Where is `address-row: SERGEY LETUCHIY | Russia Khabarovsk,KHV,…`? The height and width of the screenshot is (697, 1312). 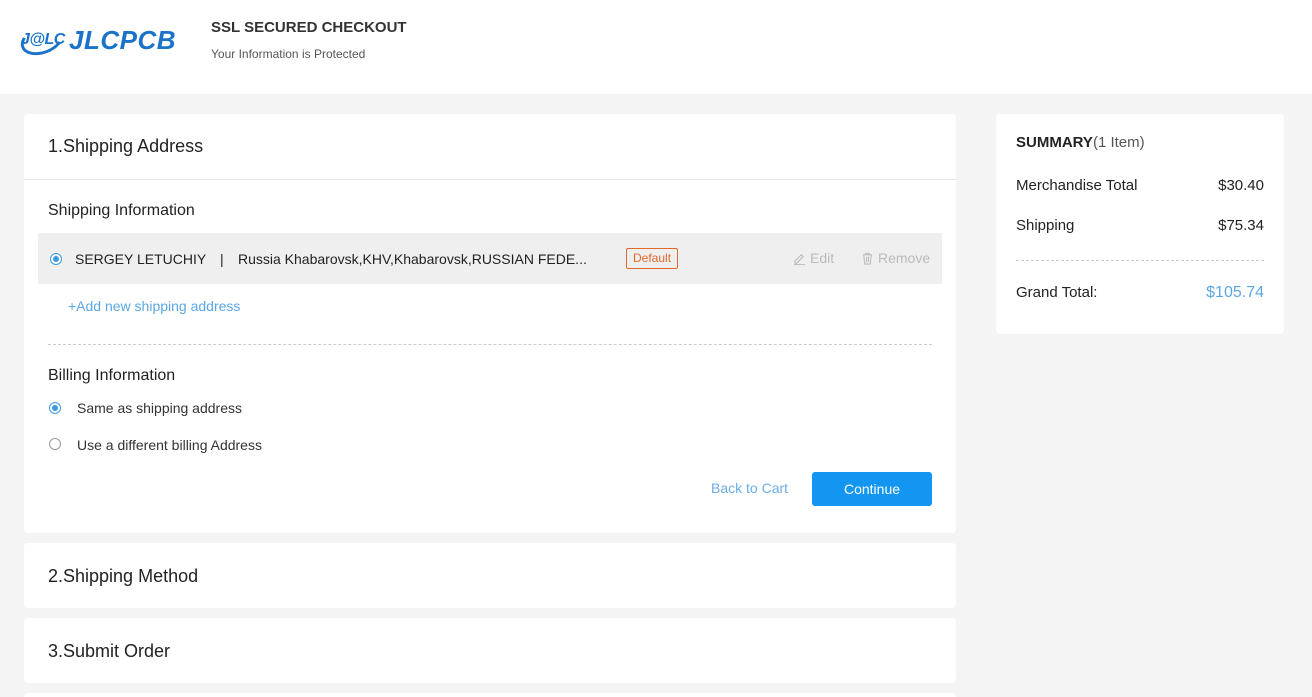 address-row: SERGEY LETUCHIY | Russia Khabarovsk,KHV,… is located at coordinates (490, 258).